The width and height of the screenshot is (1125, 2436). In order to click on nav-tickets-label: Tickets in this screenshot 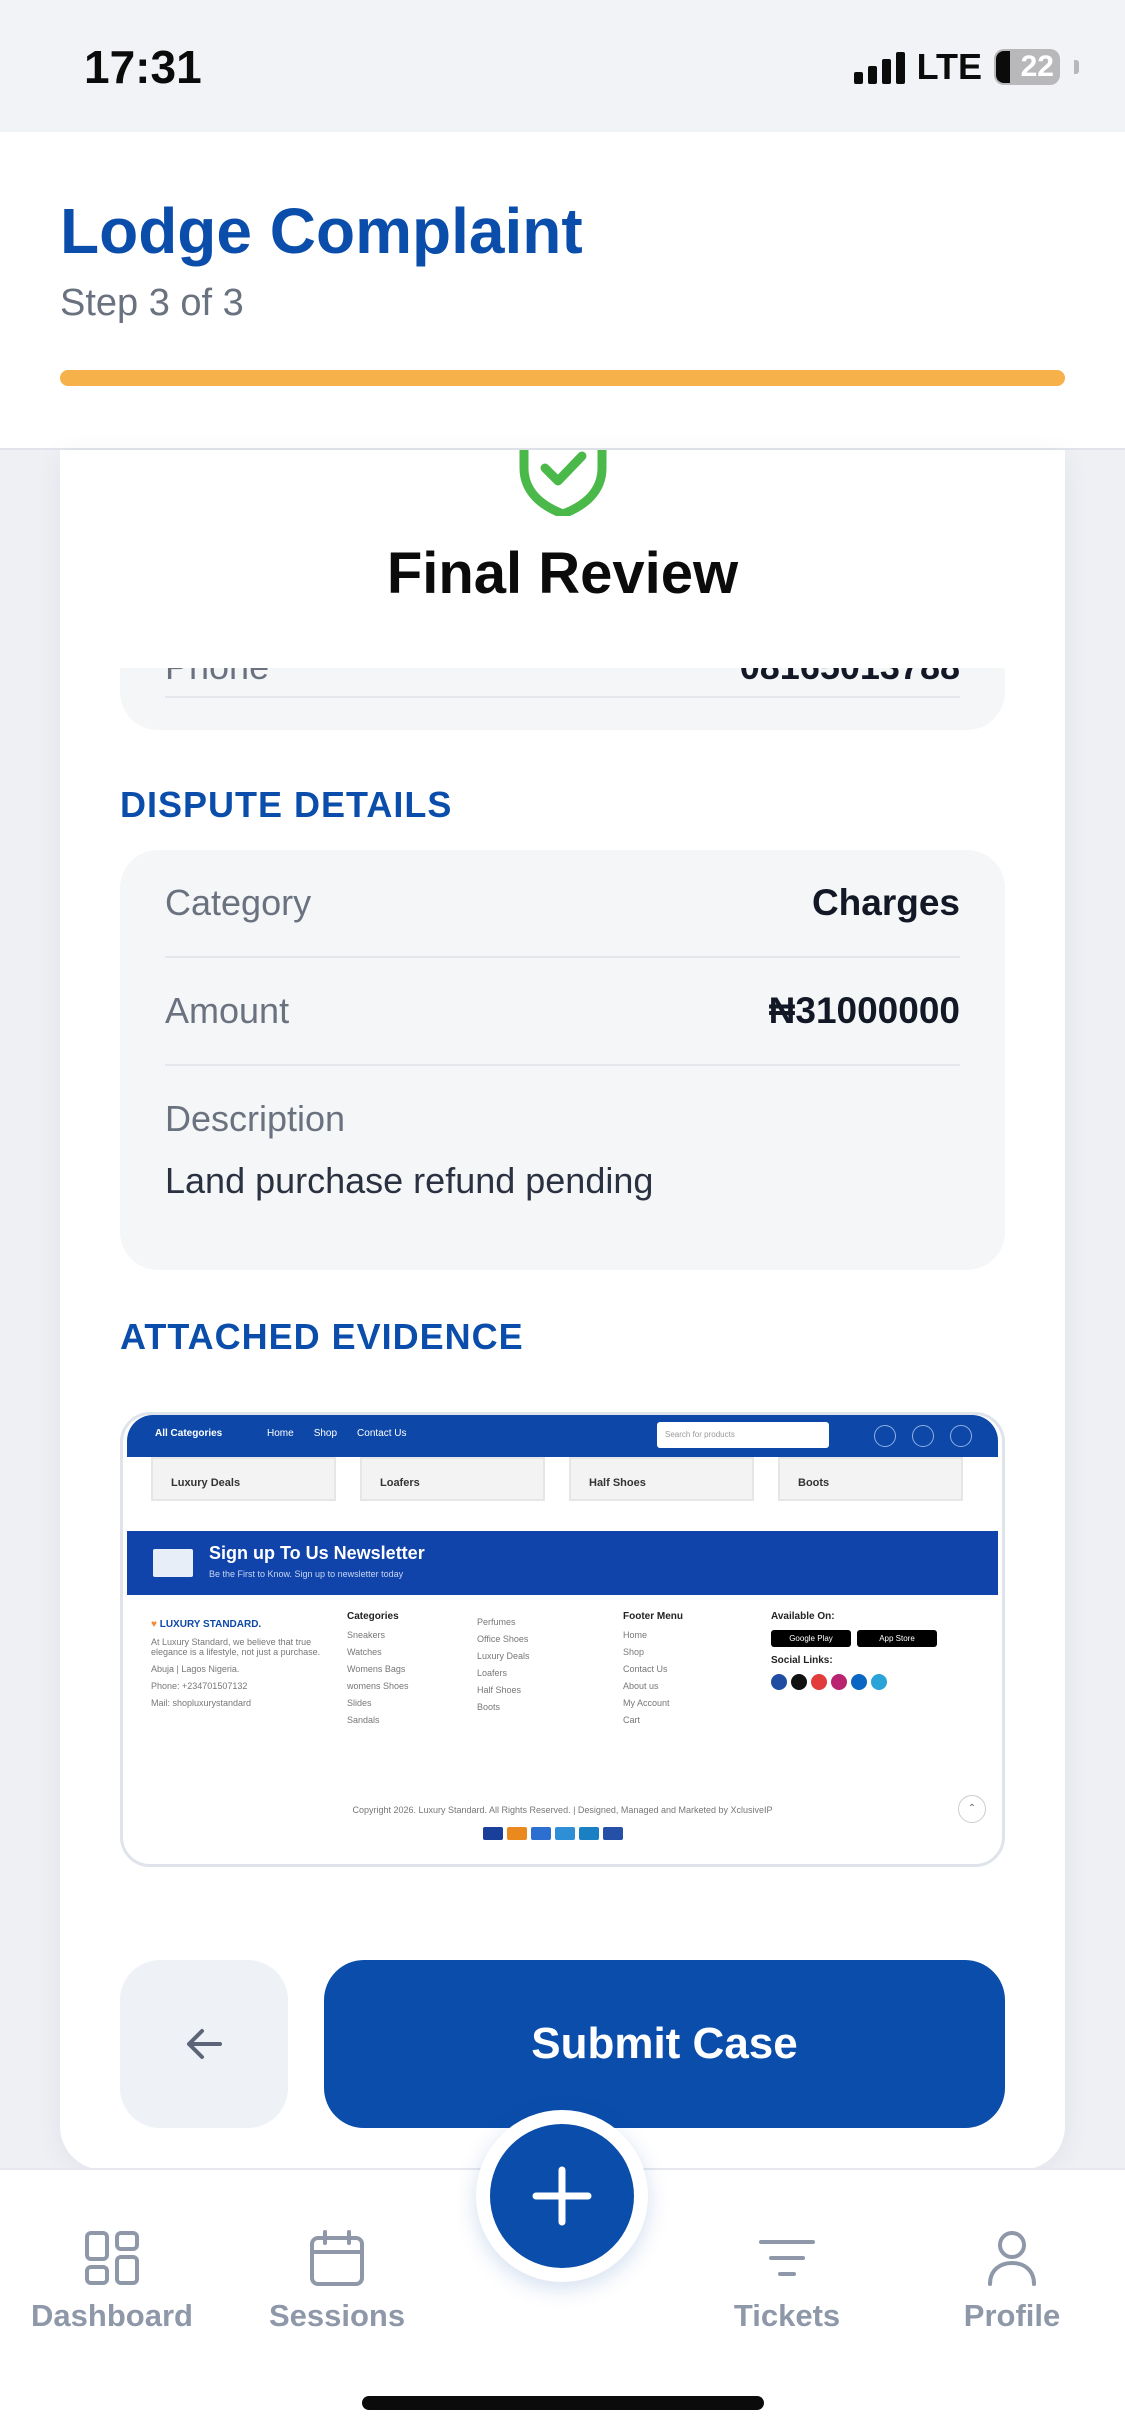, I will do `click(787, 2315)`.